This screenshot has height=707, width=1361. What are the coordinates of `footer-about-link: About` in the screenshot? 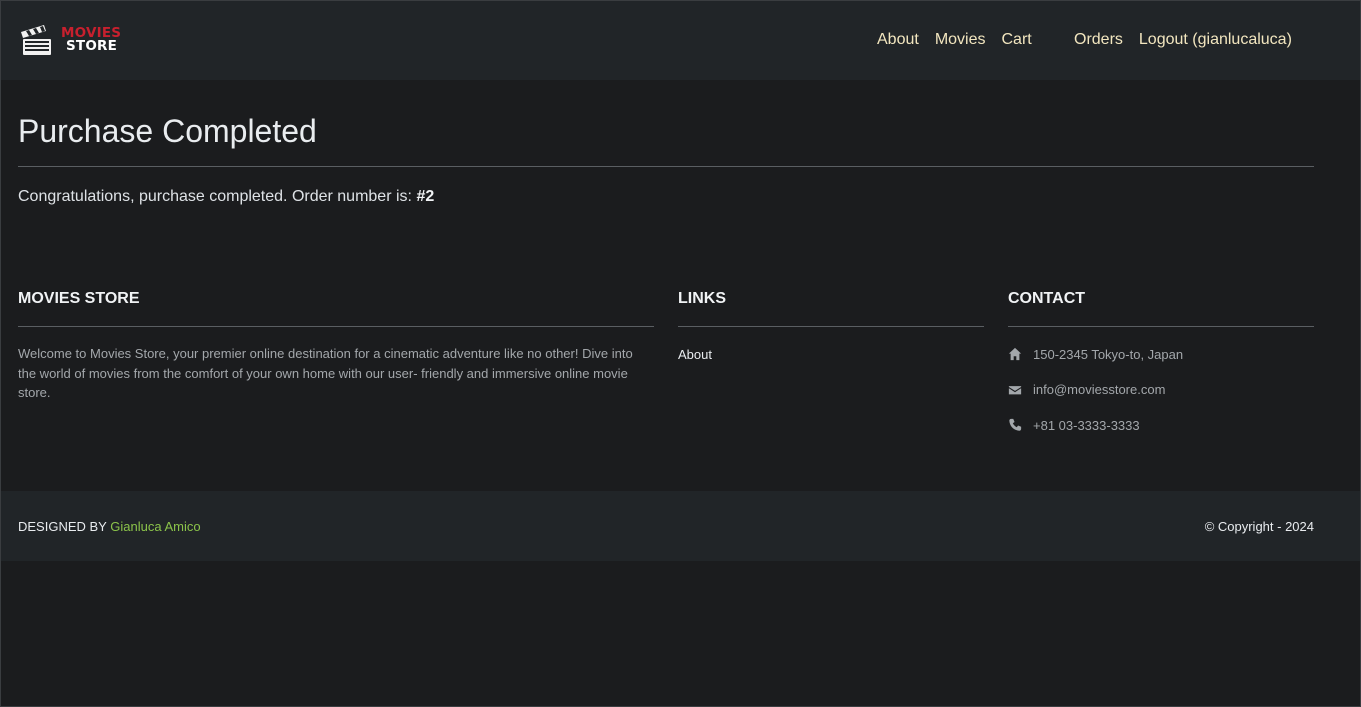 It's located at (695, 354).